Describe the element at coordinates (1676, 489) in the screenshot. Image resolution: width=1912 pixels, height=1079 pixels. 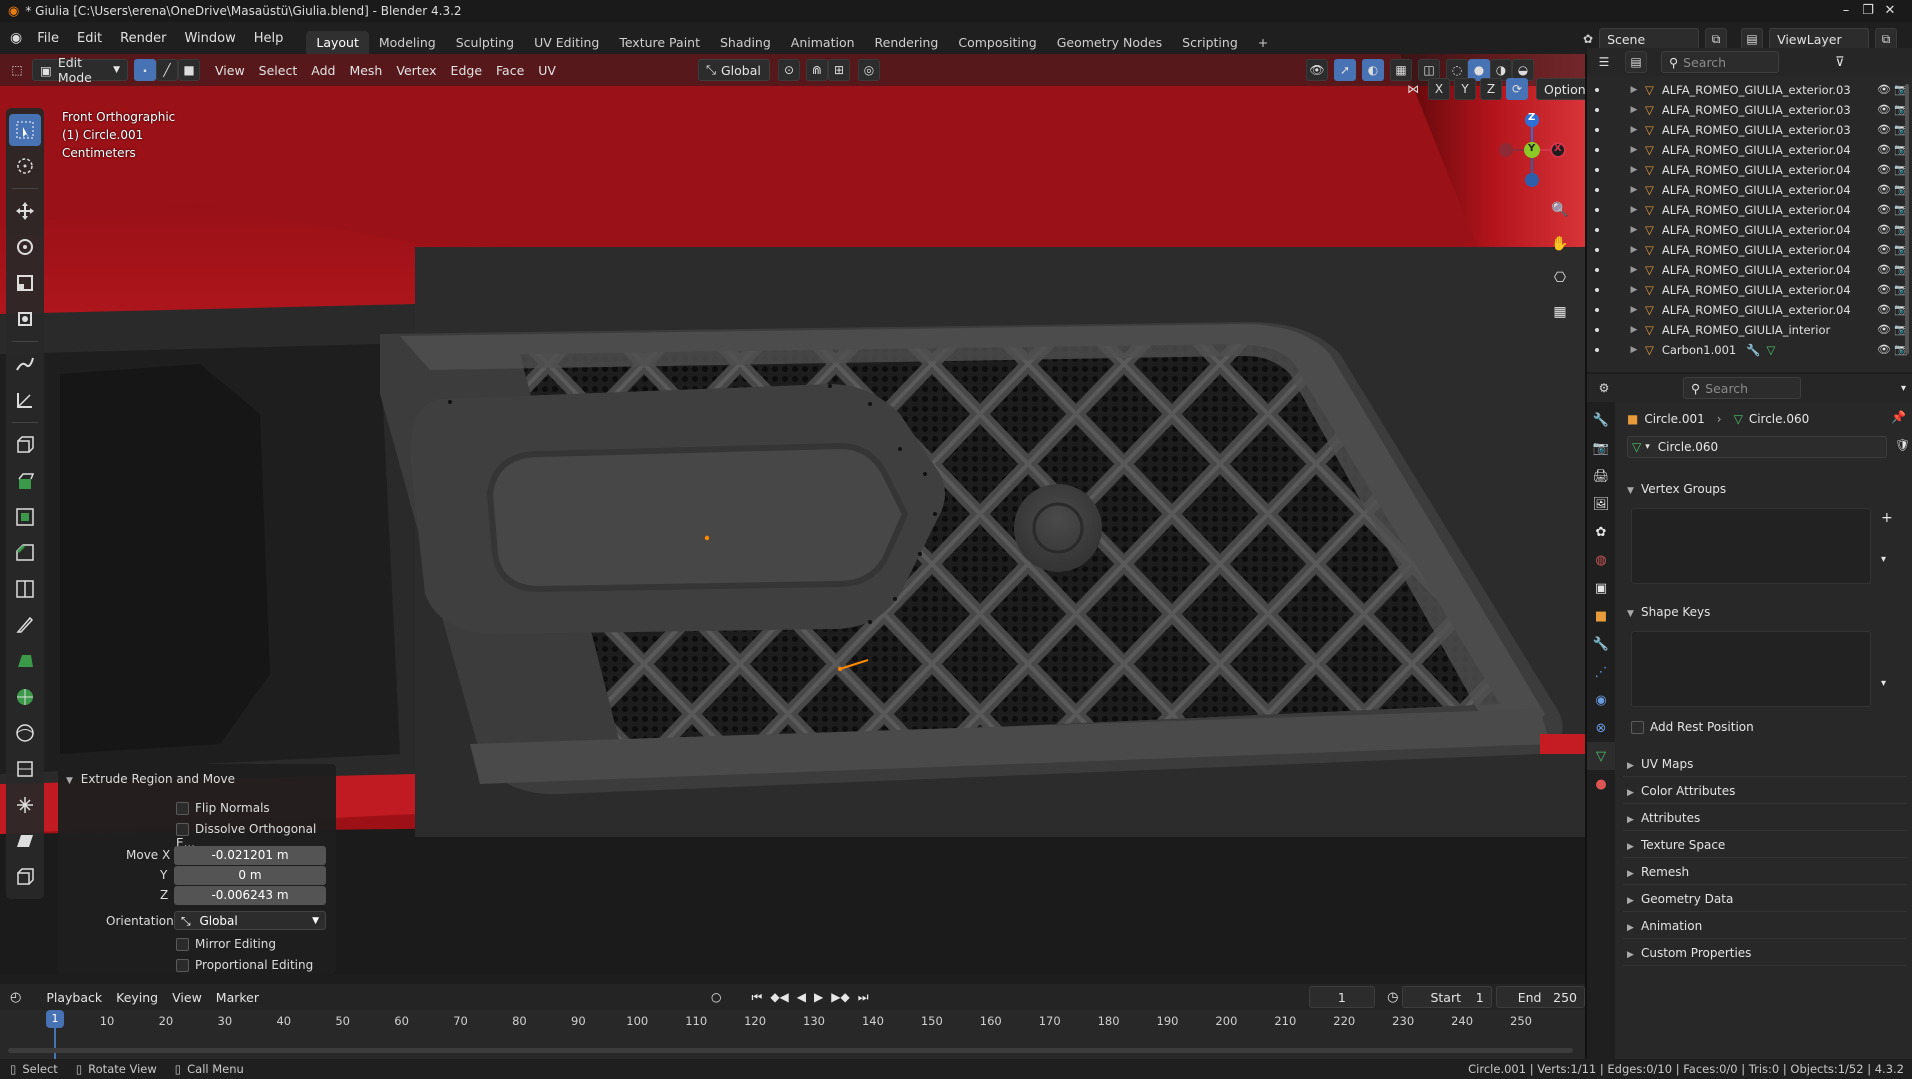
I see `vertex-groups-section: ▼ Vertex Groups` at that location.